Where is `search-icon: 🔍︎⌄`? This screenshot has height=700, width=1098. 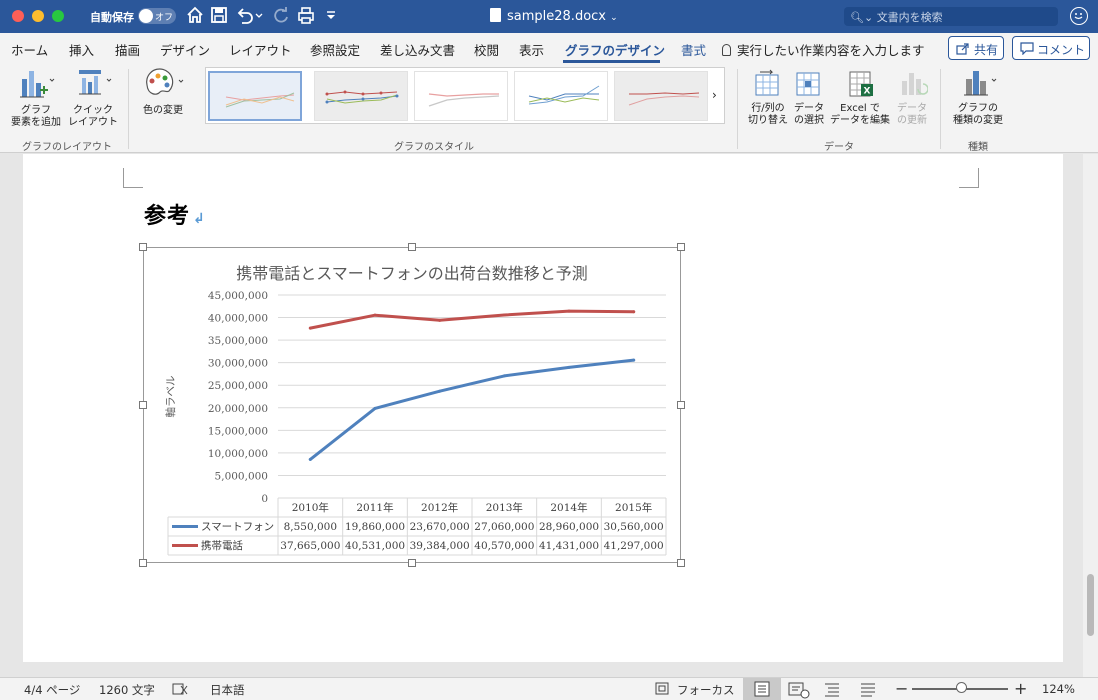 search-icon: 🔍︎⌄ is located at coordinates (862, 17).